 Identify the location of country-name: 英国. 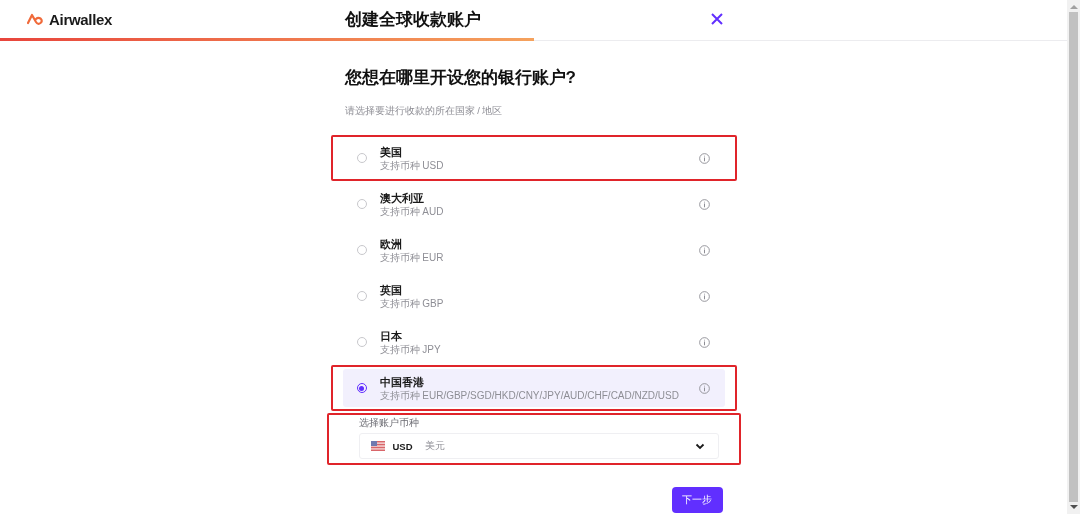
(391, 290).